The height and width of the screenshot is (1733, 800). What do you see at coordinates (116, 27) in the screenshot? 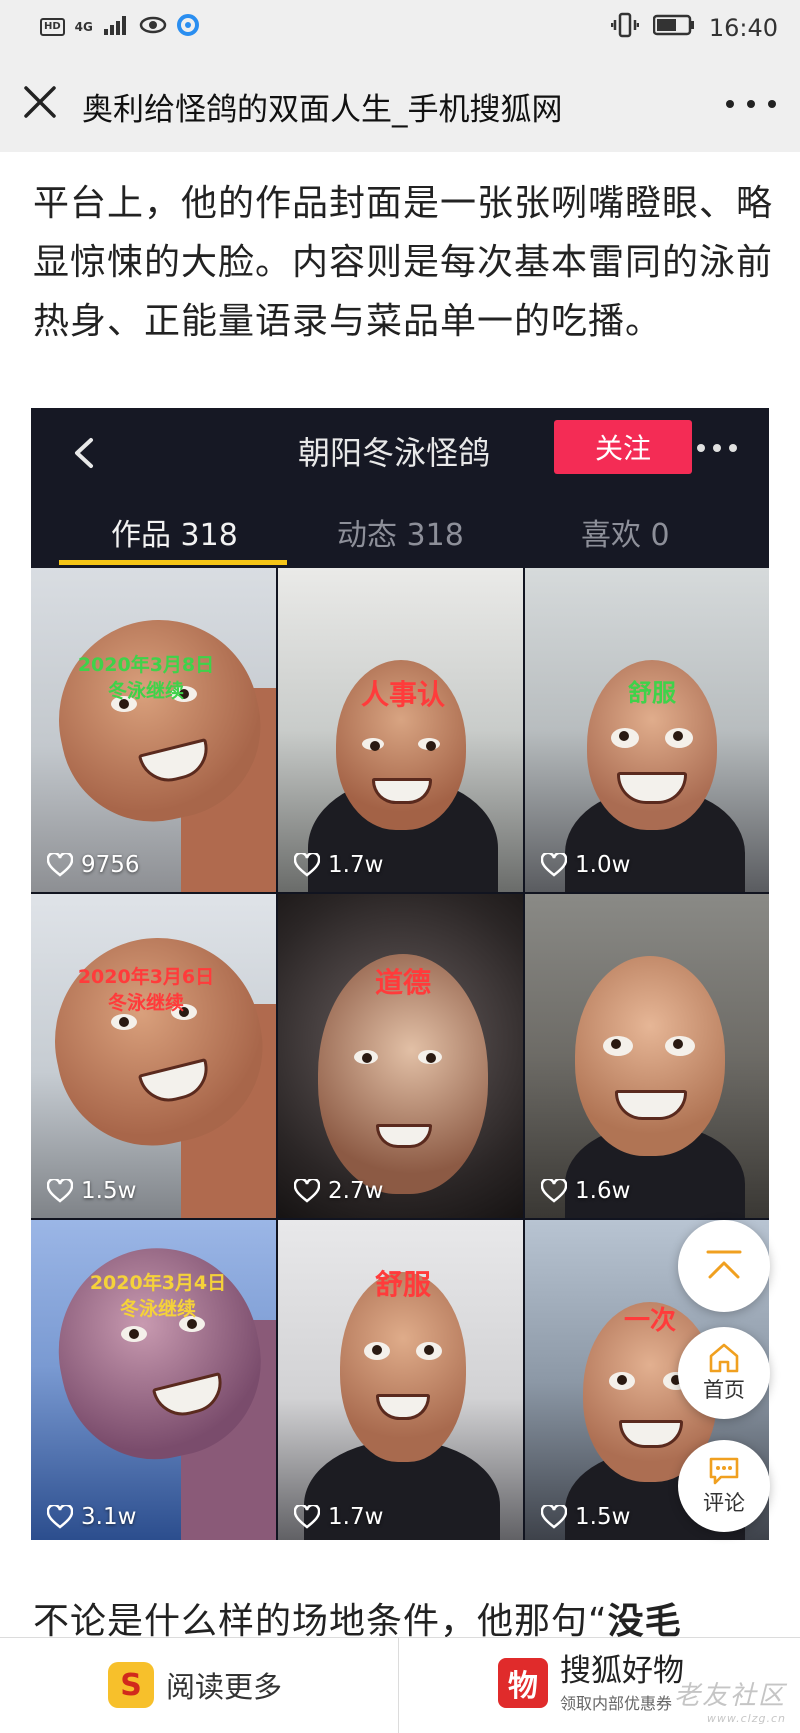
I see `signal-icon` at bounding box center [116, 27].